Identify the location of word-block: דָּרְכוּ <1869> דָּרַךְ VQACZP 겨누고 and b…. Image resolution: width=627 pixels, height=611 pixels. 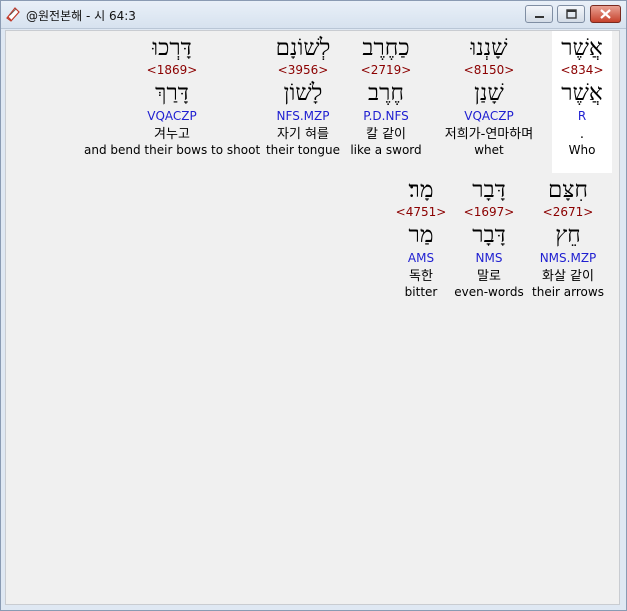
(172, 96).